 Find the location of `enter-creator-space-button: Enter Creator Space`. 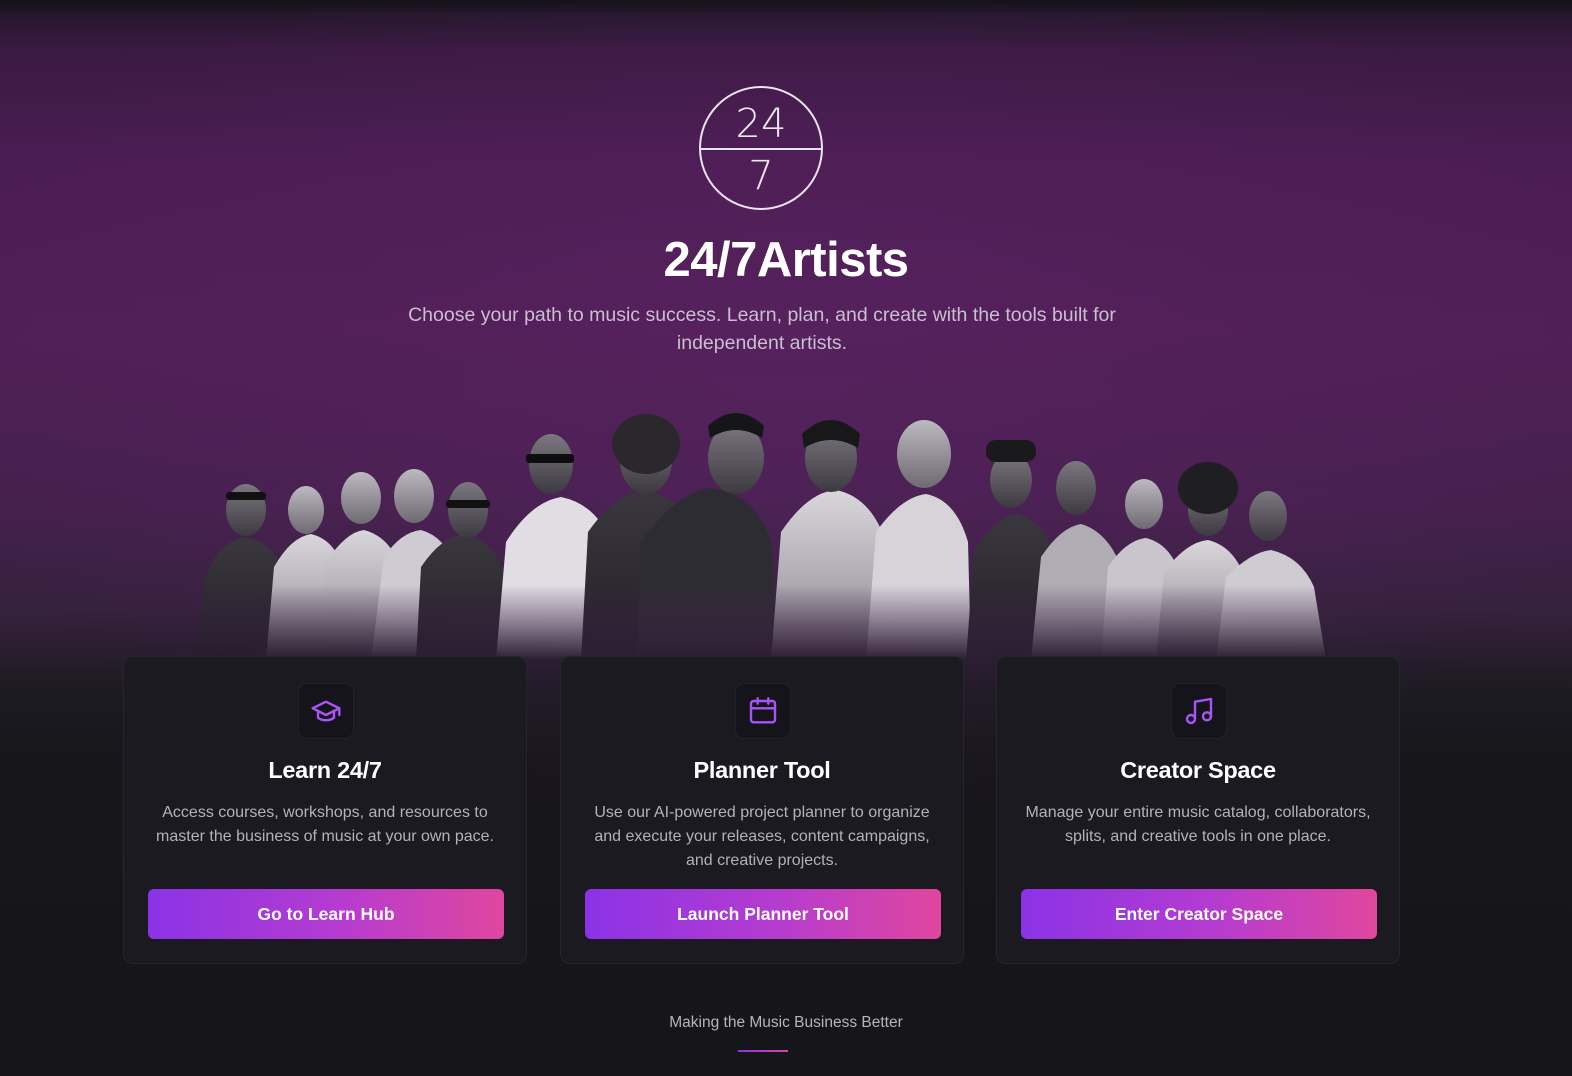

enter-creator-space-button: Enter Creator Space is located at coordinates (1199, 914).